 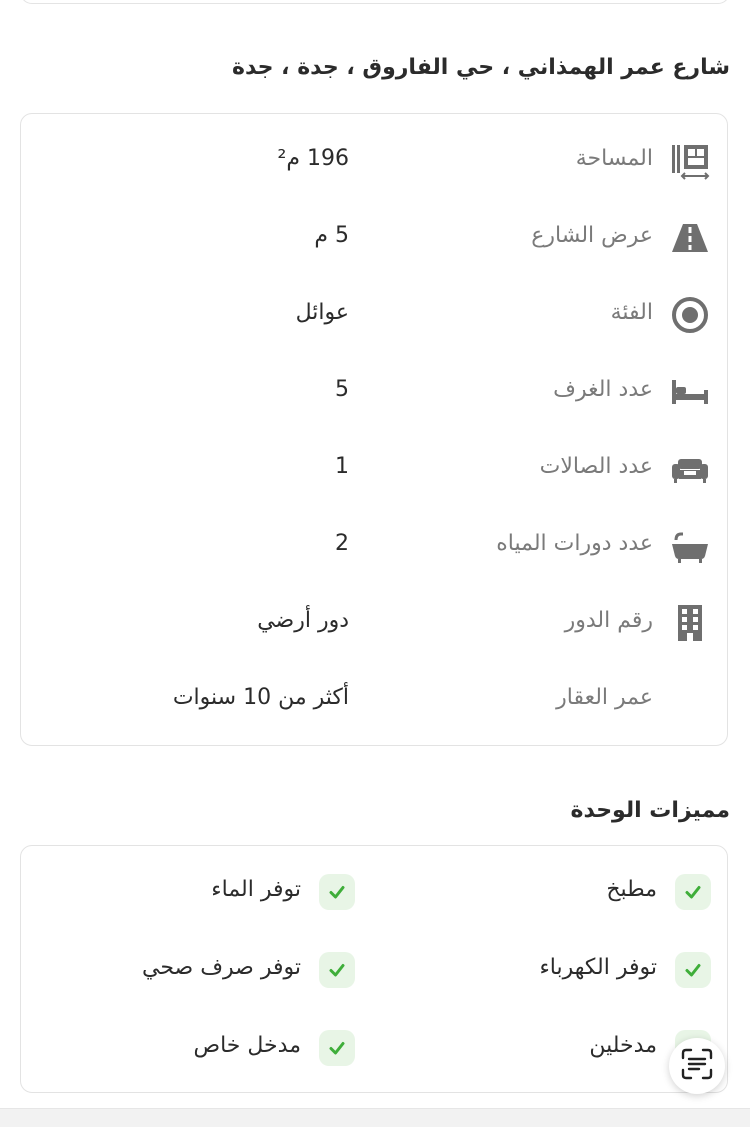 What do you see at coordinates (690, 238) in the screenshot?
I see `road-icon` at bounding box center [690, 238].